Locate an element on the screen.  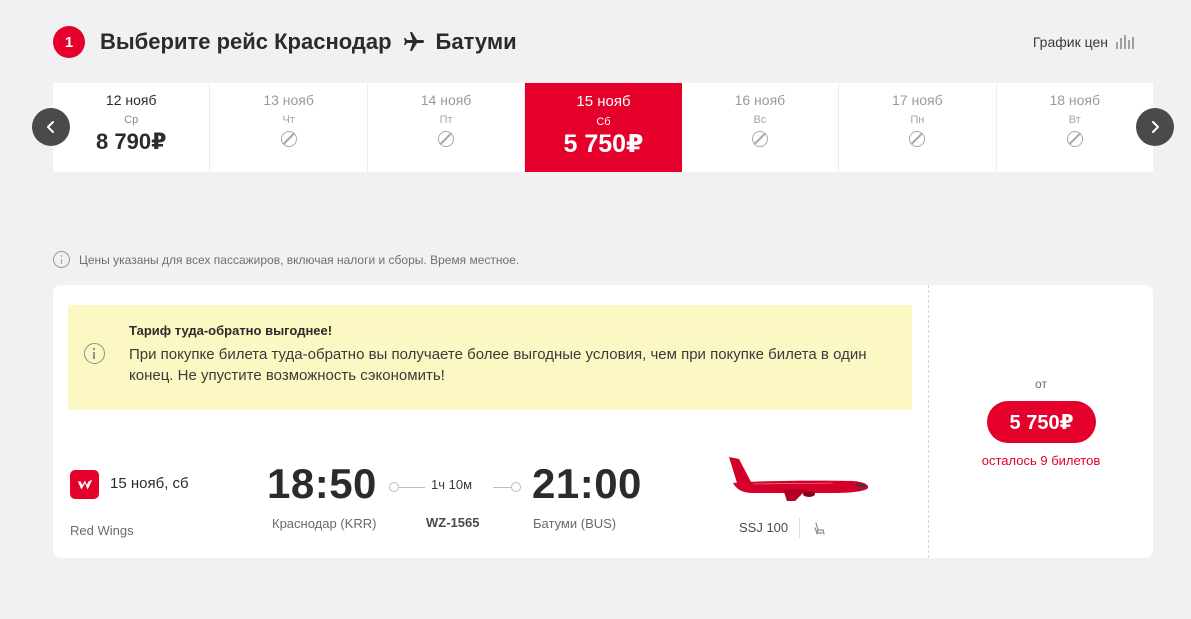
date-tab-15-nov: 15 нояб Сб 5 750₽ is located at coordinates (603, 127).